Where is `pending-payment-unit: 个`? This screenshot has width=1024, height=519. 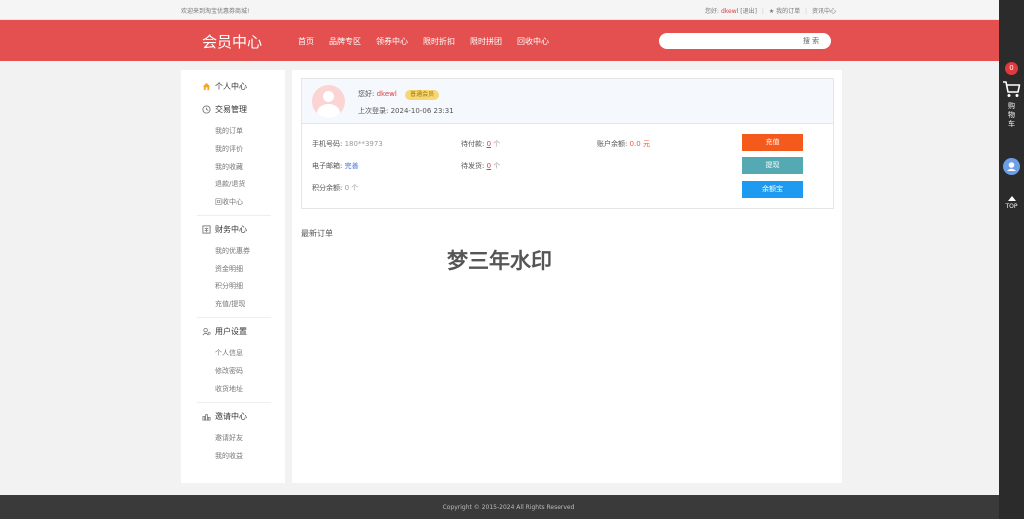 pending-payment-unit: 个 is located at coordinates (497, 144).